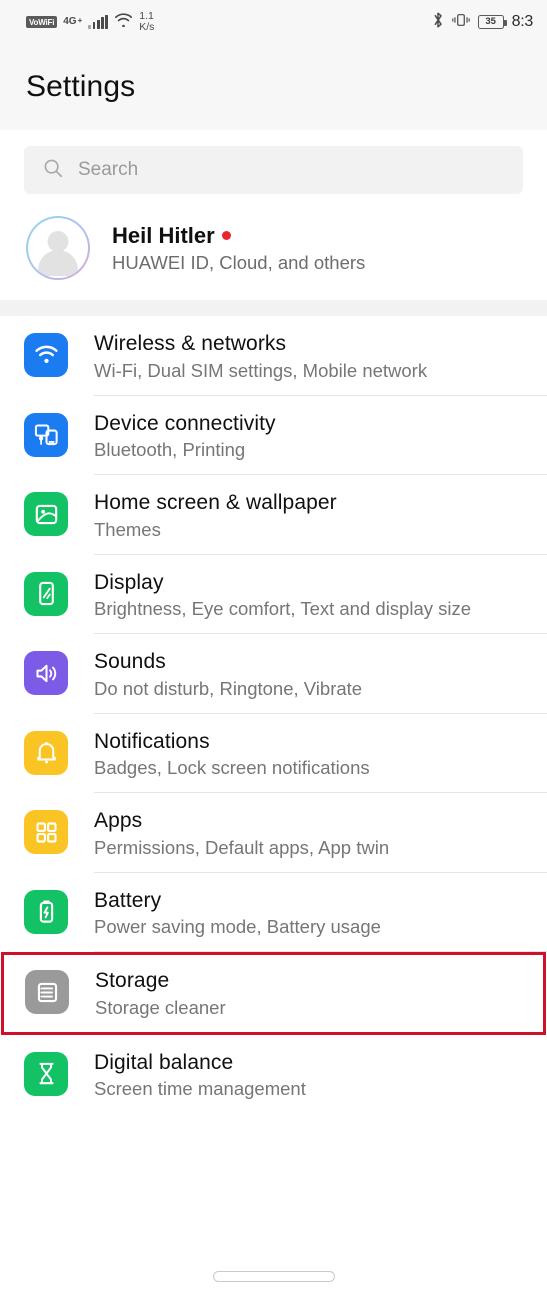 The height and width of the screenshot is (1300, 547). Describe the element at coordinates (58, 263) in the screenshot. I see `avatar-body-shape` at that location.